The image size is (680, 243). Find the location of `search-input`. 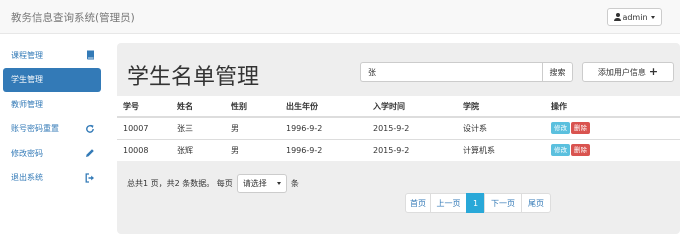

search-input is located at coordinates (451, 72).